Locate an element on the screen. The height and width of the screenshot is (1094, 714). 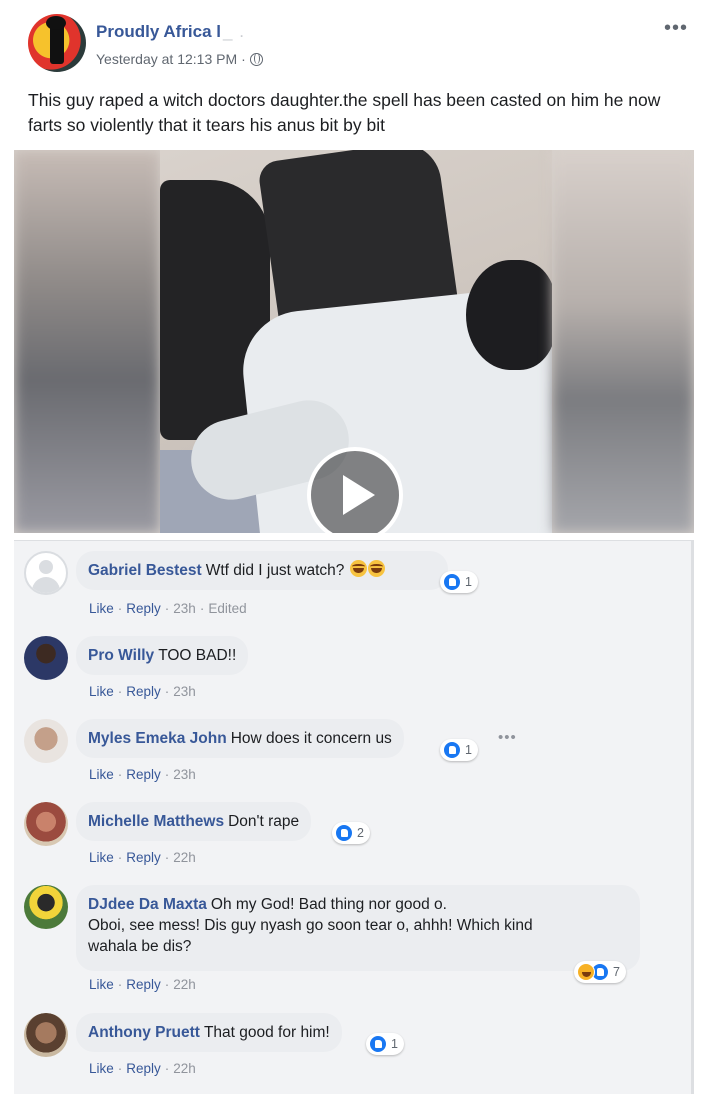
comment-bubble: Michelle Matthews Don't rape is located at coordinates (194, 821).